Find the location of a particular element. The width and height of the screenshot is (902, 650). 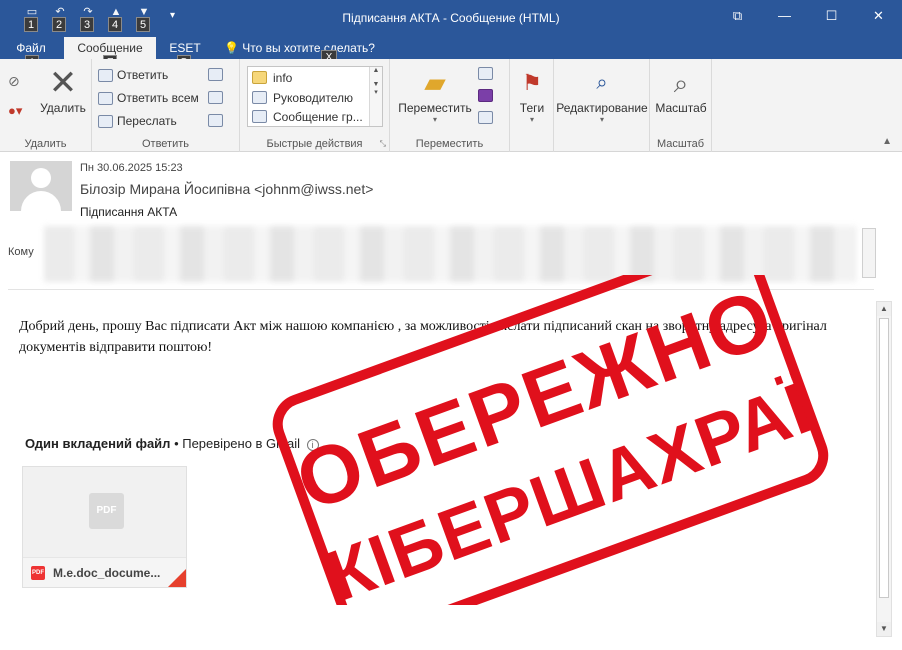

tags-label: Теги is located at coordinates (532, 108).